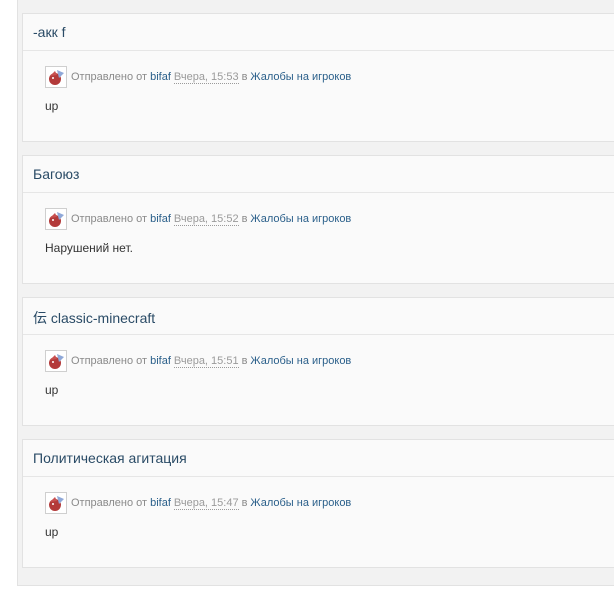  Describe the element at coordinates (318, 32) in the screenshot. I see `post-title-link: -акк f` at that location.